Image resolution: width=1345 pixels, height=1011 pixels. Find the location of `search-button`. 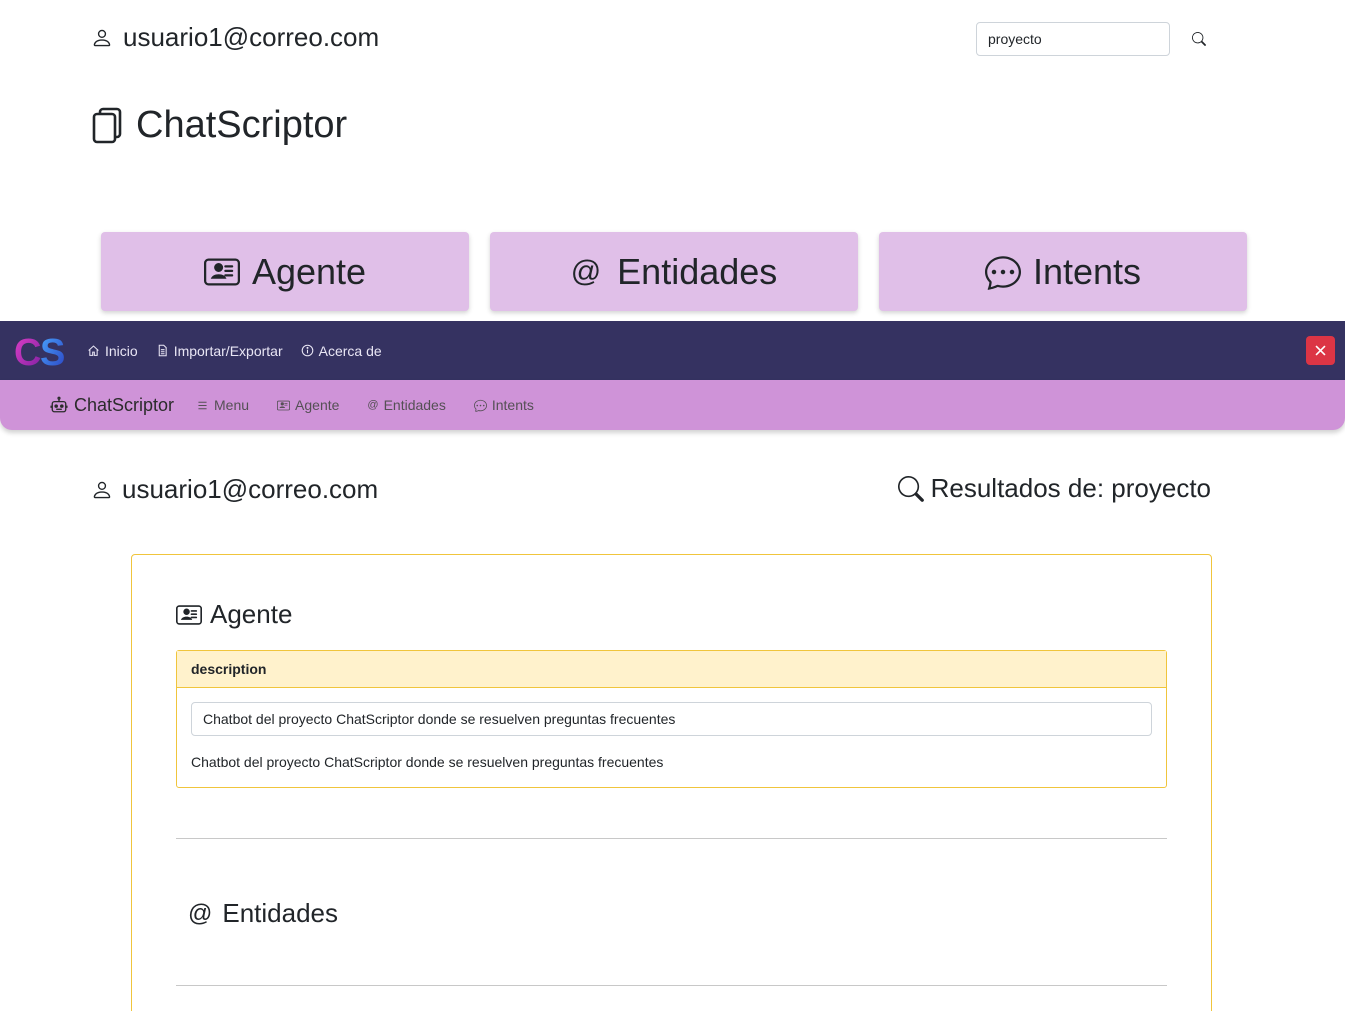

search-button is located at coordinates (1199, 39).